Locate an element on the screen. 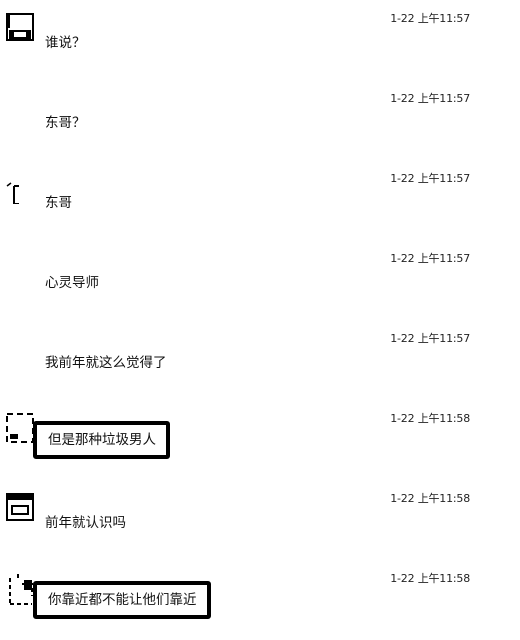  chat-message: 1-22 上午11:57 谁说？ is located at coordinates (260, 40).